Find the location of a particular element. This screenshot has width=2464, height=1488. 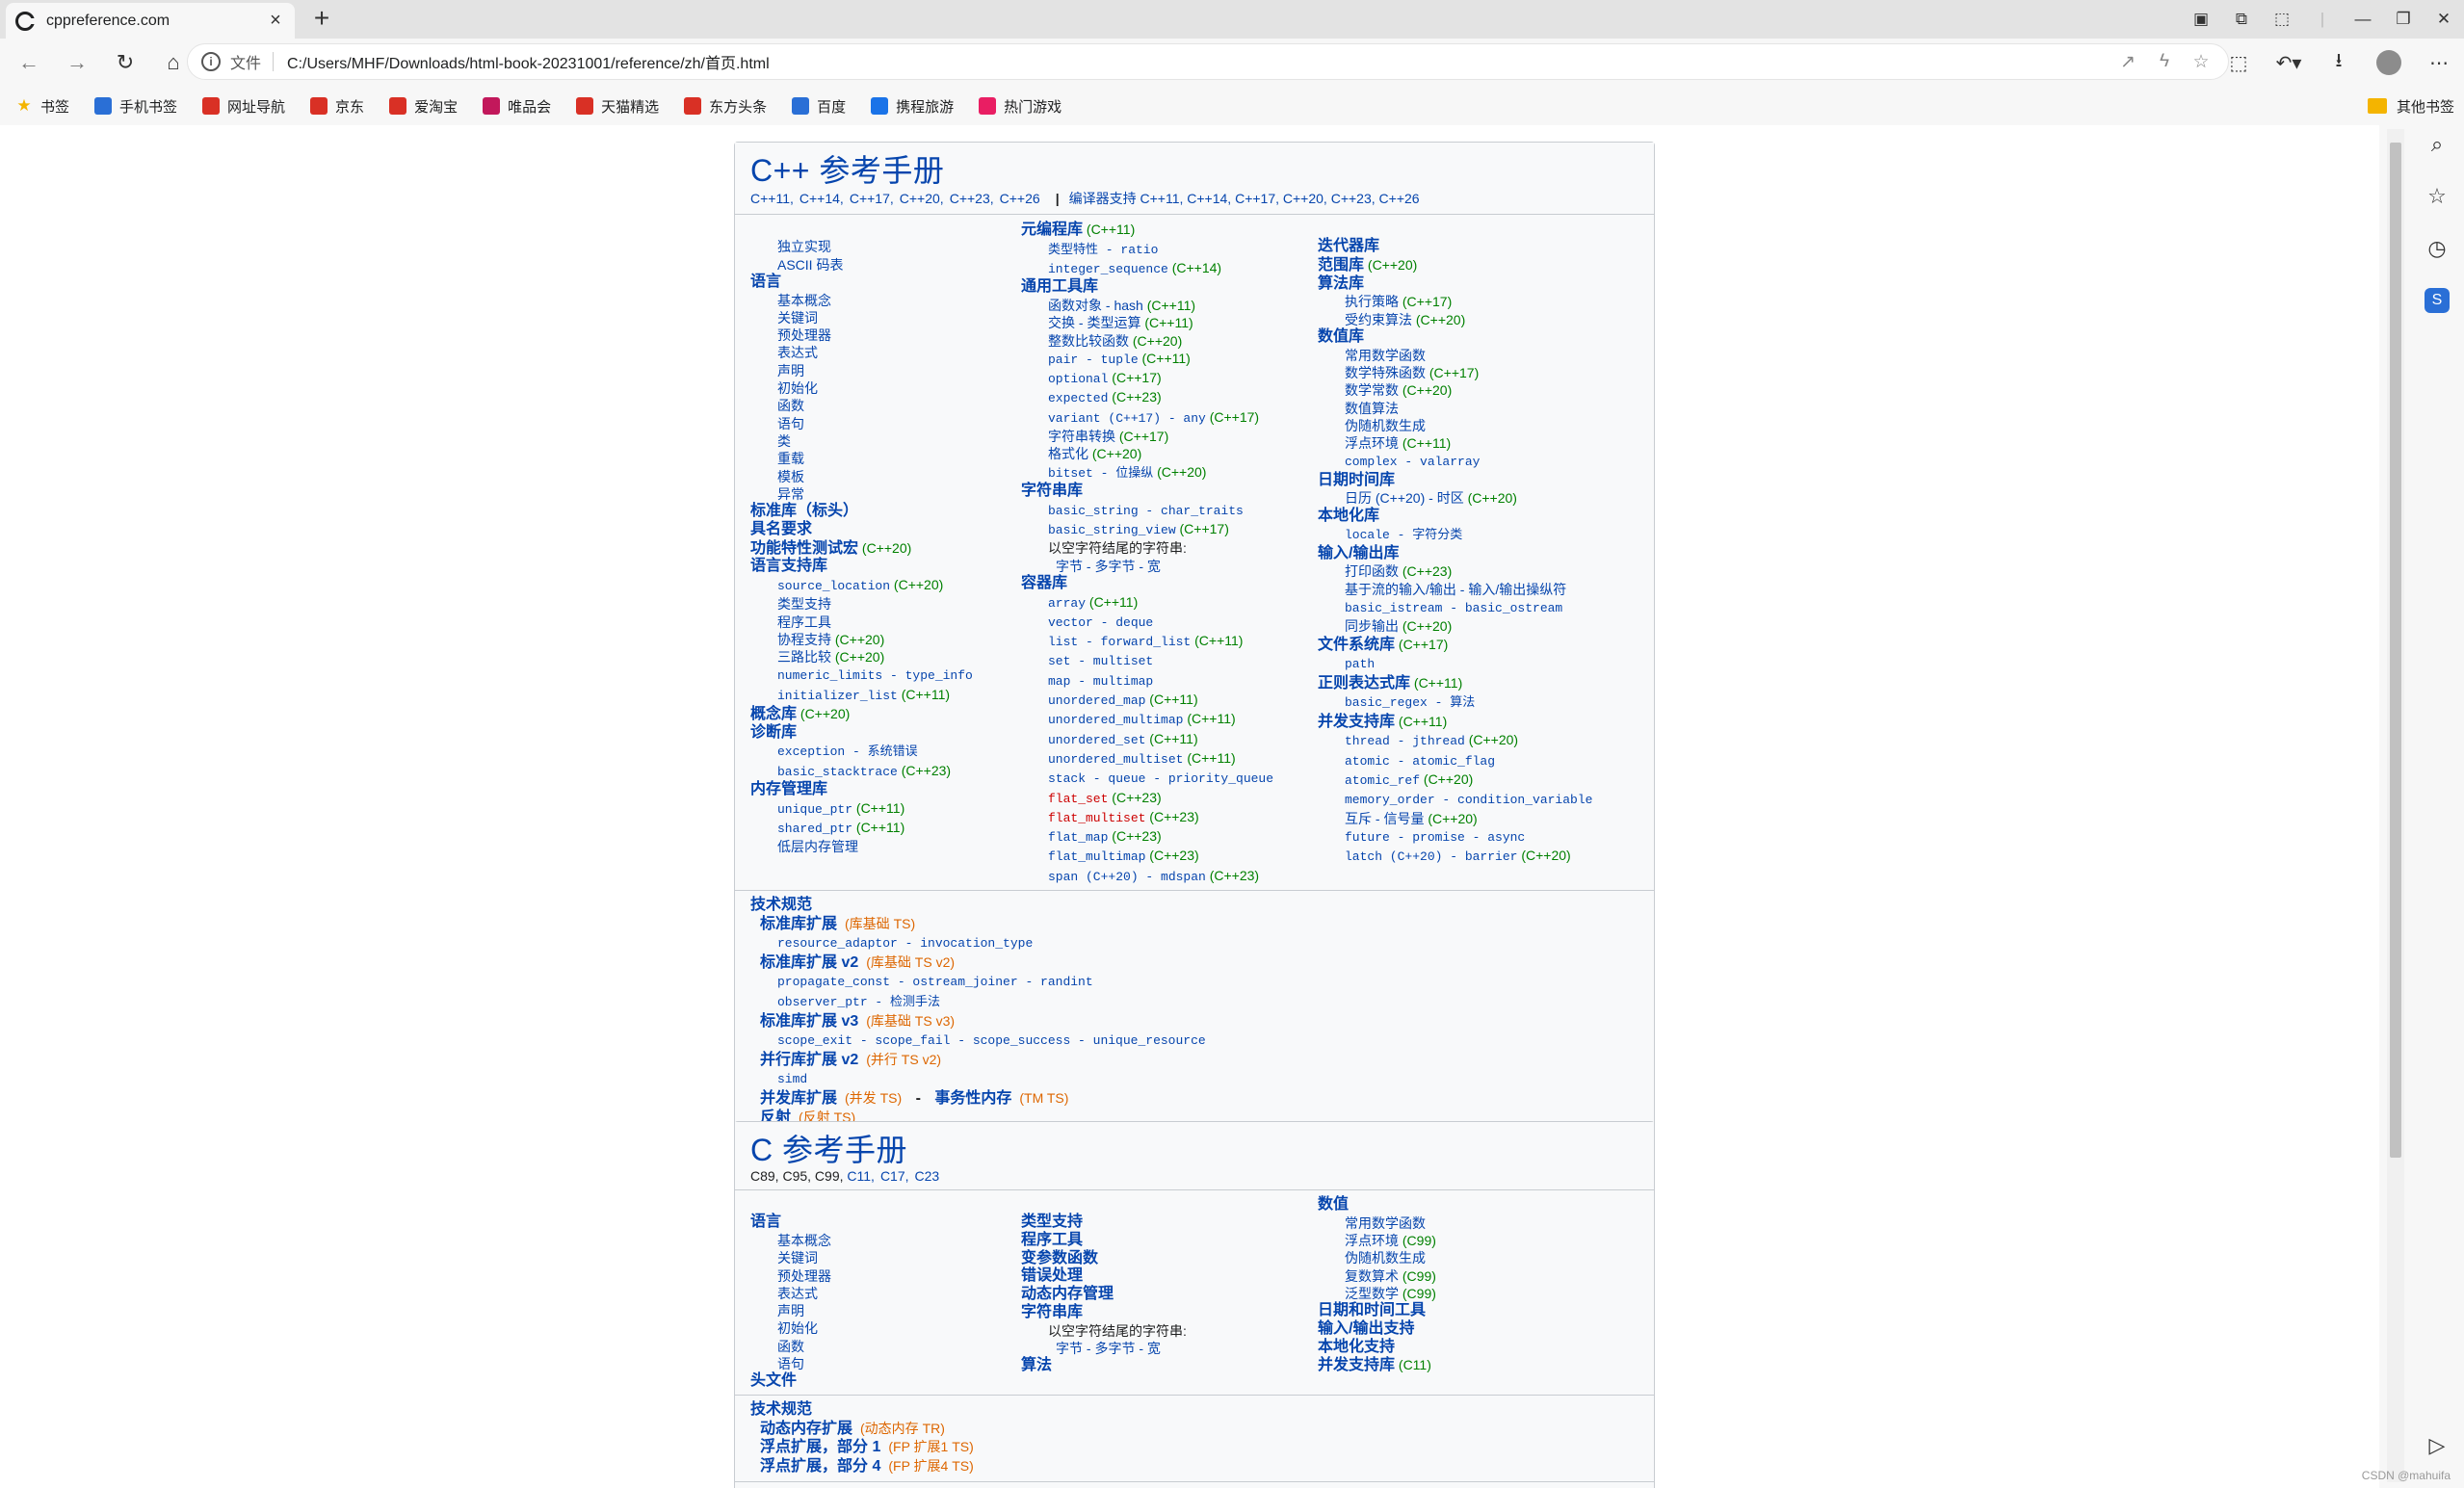

item-link: 头文件 is located at coordinates (773, 1380).